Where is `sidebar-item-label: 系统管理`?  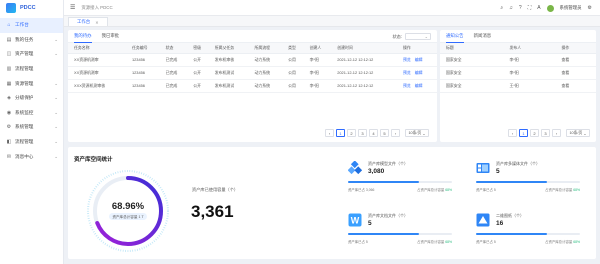 sidebar-item-label: 系统管理 is located at coordinates (24, 127).